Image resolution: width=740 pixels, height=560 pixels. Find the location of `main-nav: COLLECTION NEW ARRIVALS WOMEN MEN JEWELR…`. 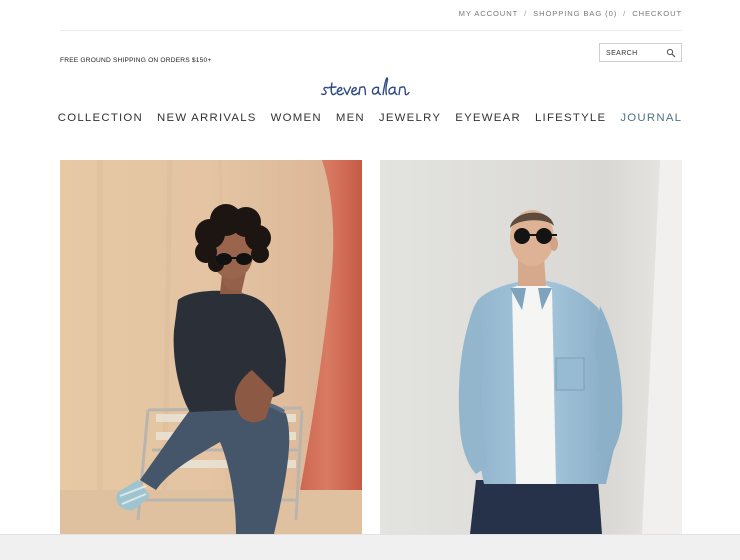

main-nav: COLLECTION NEW ARRIVALS WOMEN MEN JEWELR… is located at coordinates (370, 118).